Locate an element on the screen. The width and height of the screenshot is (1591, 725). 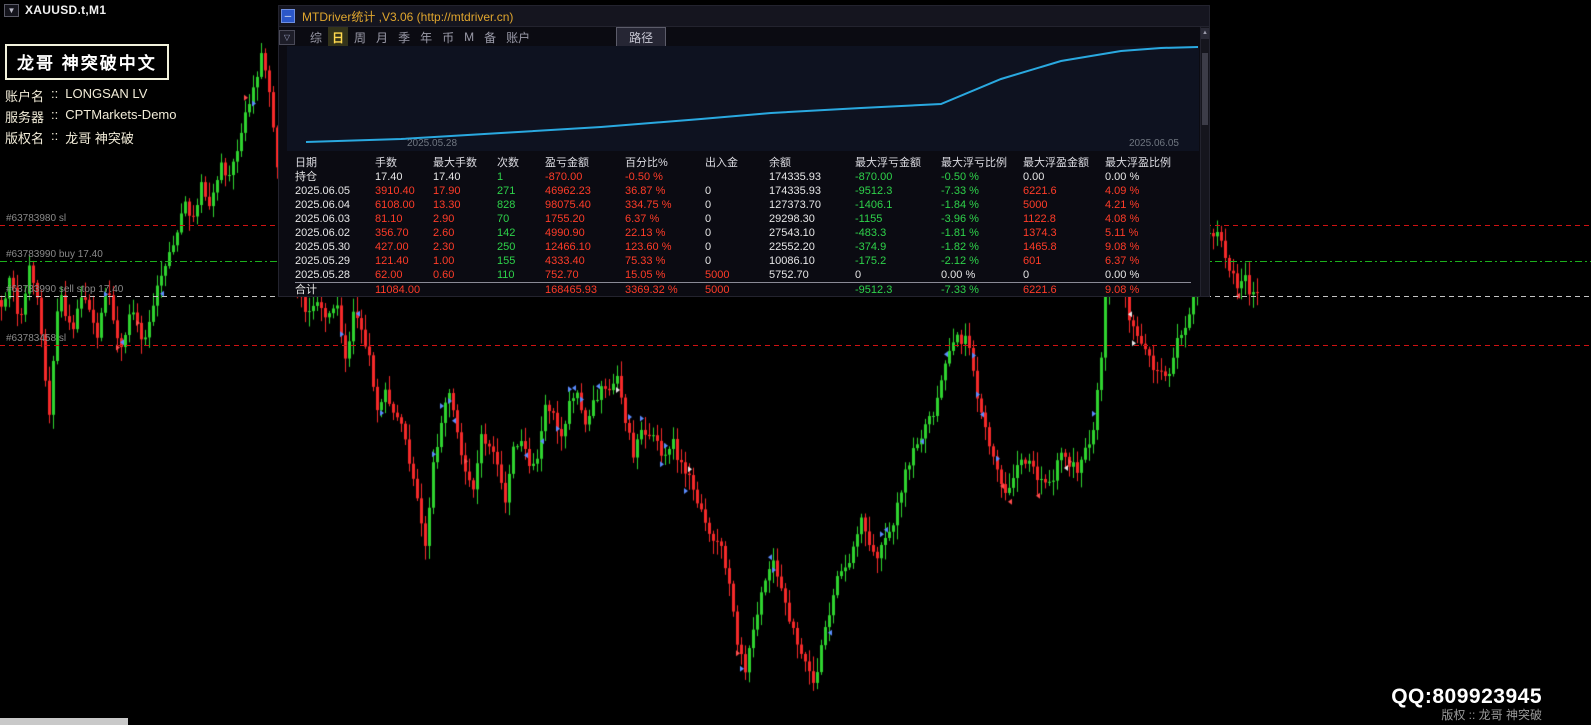
total-cell: 6221.6 is located at coordinates (1064, 289).